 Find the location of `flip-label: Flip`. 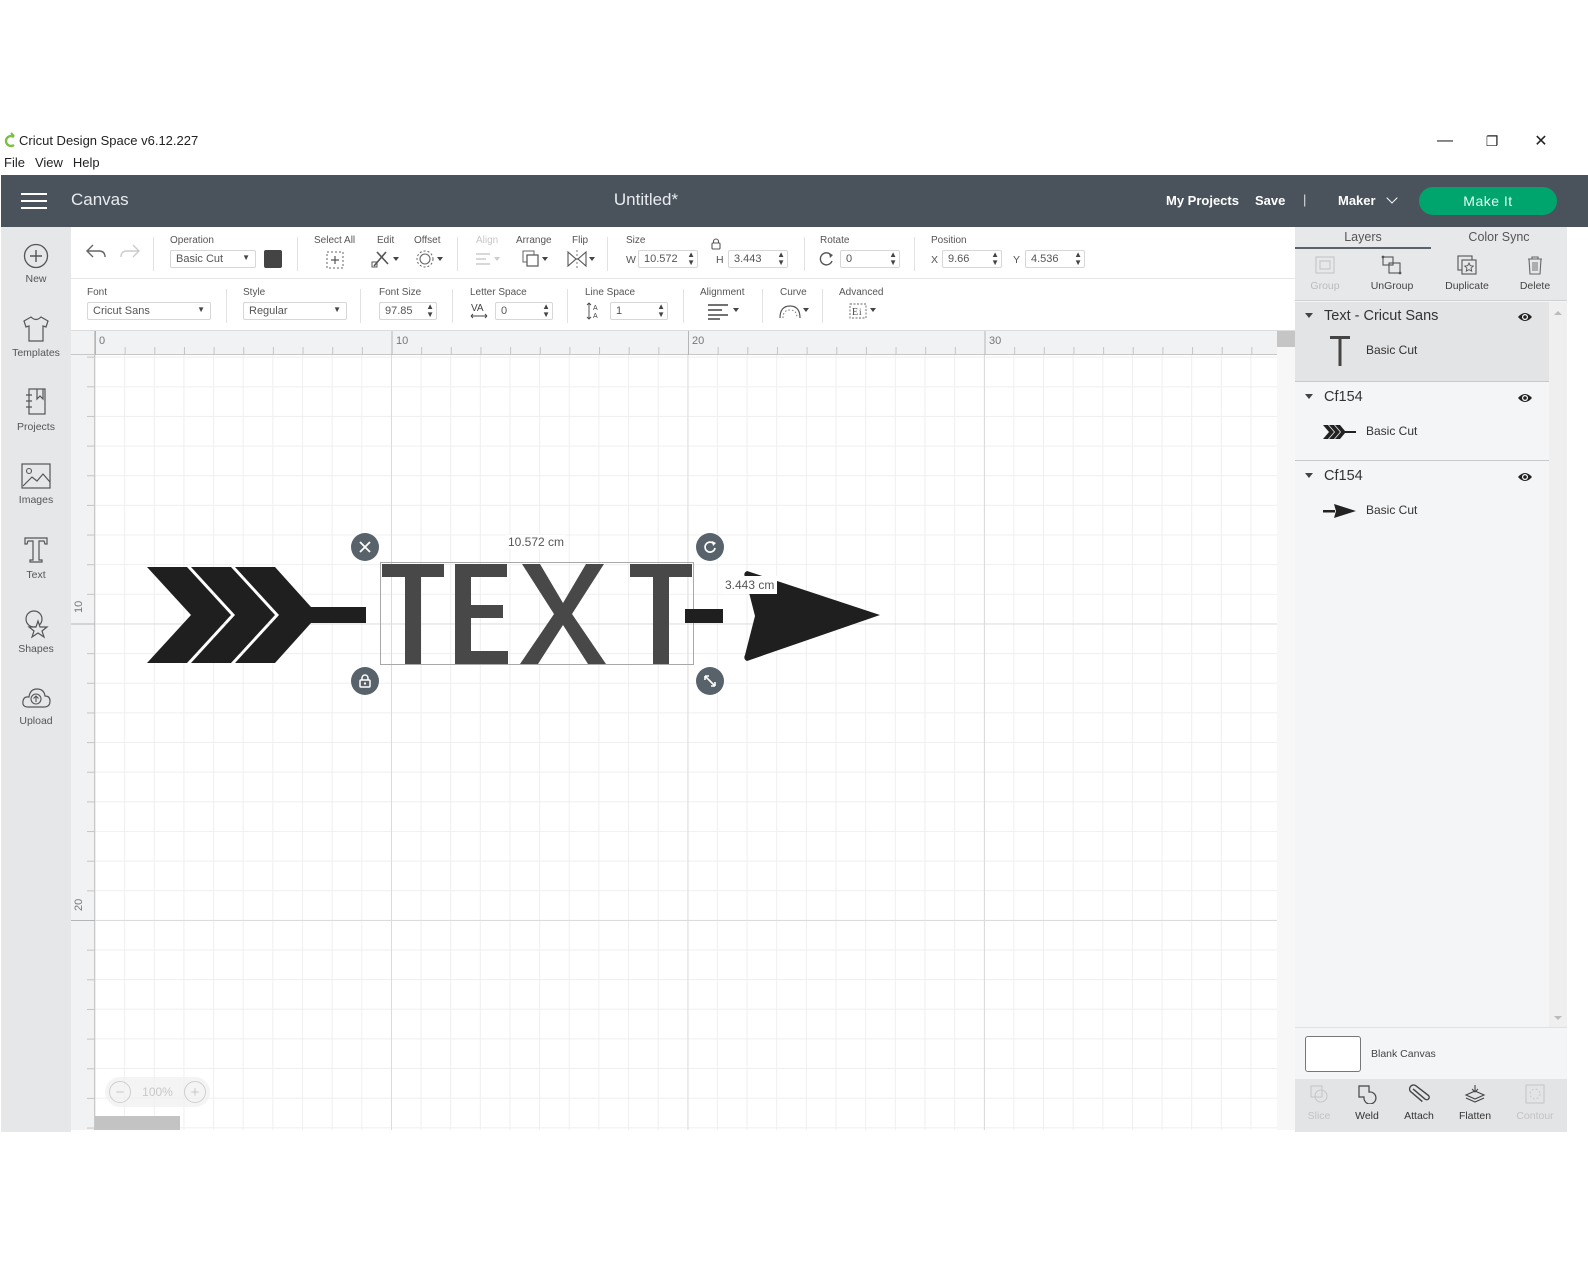

flip-label: Flip is located at coordinates (580, 240).